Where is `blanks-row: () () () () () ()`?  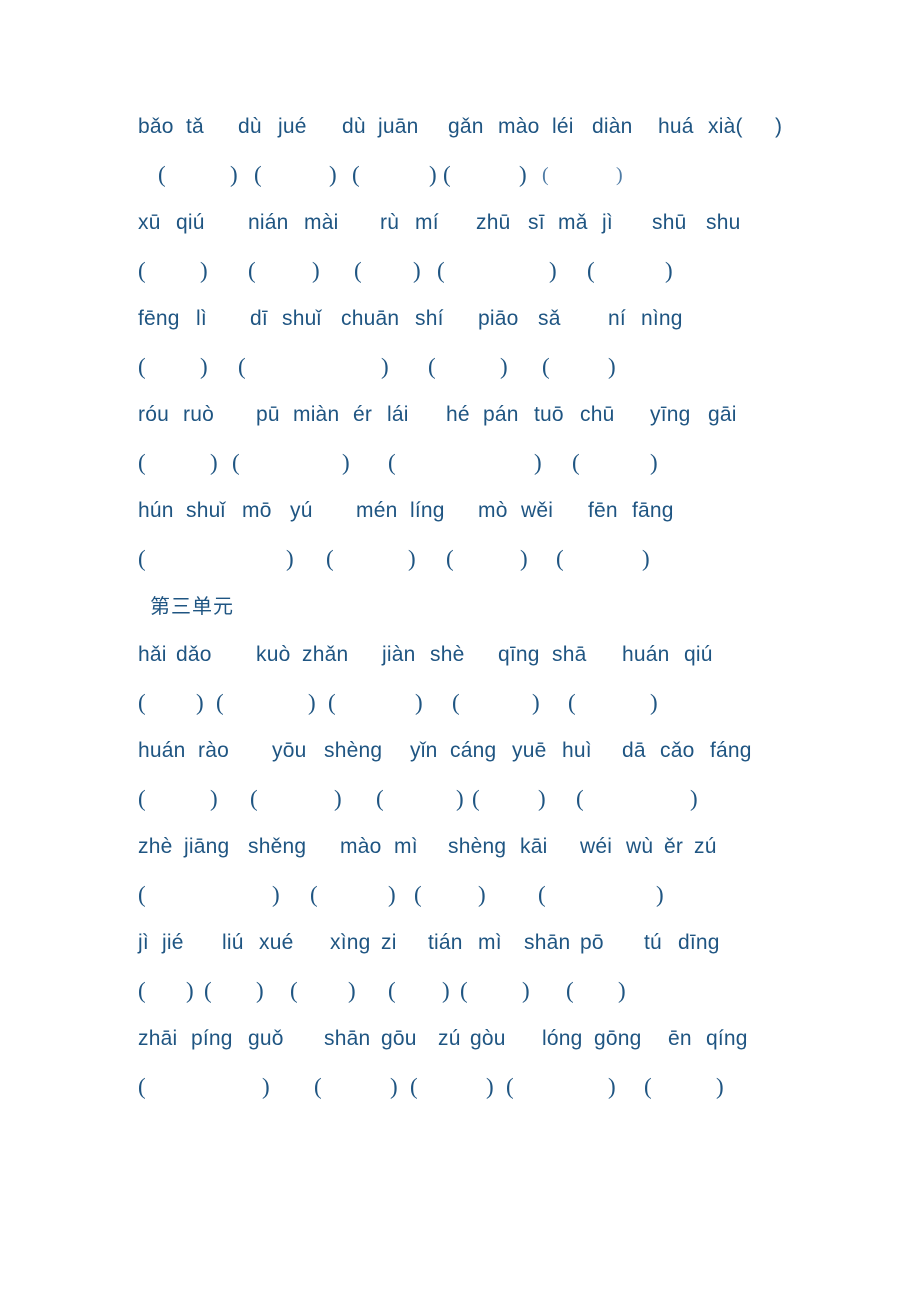 blanks-row: () () () () () () is located at coordinates (488, 1000).